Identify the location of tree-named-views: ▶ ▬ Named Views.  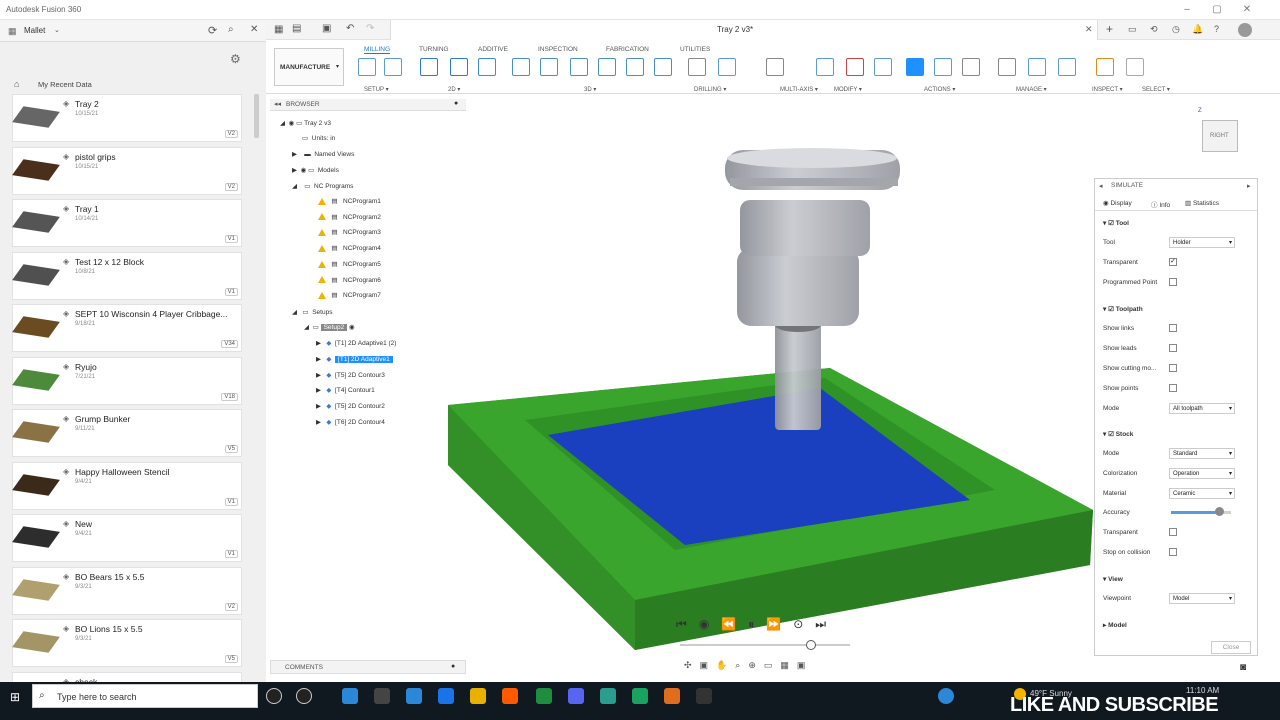
(323, 155).